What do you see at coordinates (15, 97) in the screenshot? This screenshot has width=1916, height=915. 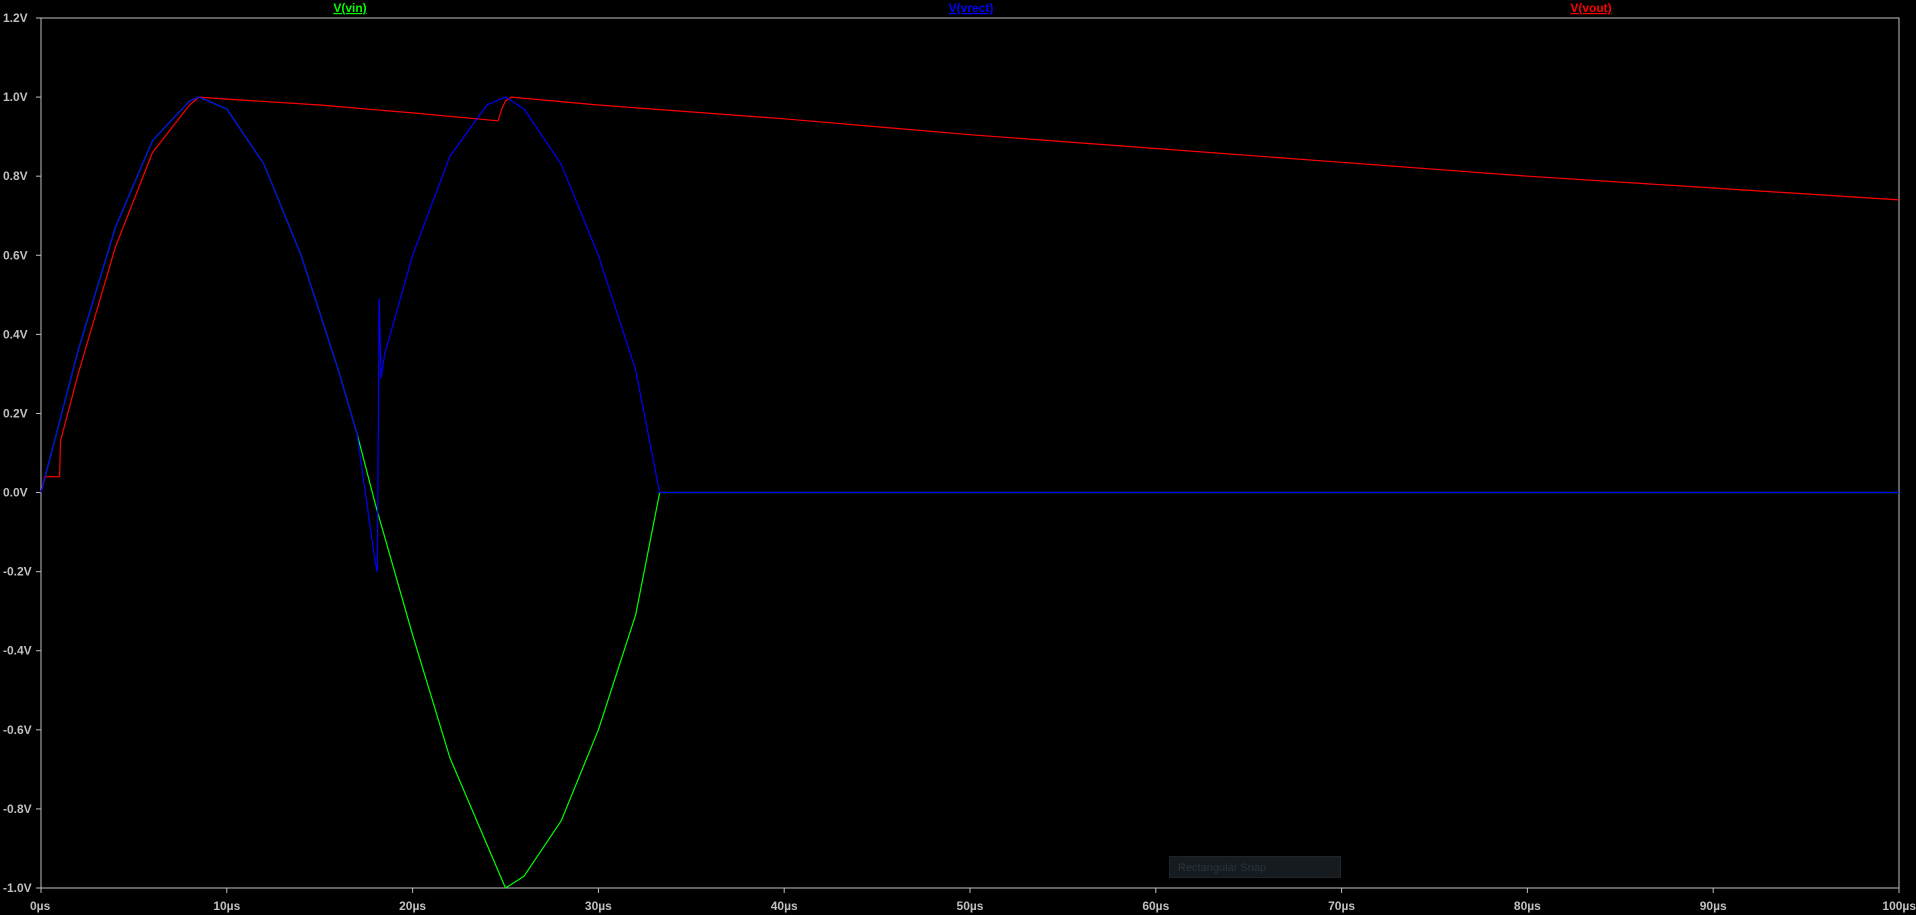 I see `y-tick-label: 1.0V` at bounding box center [15, 97].